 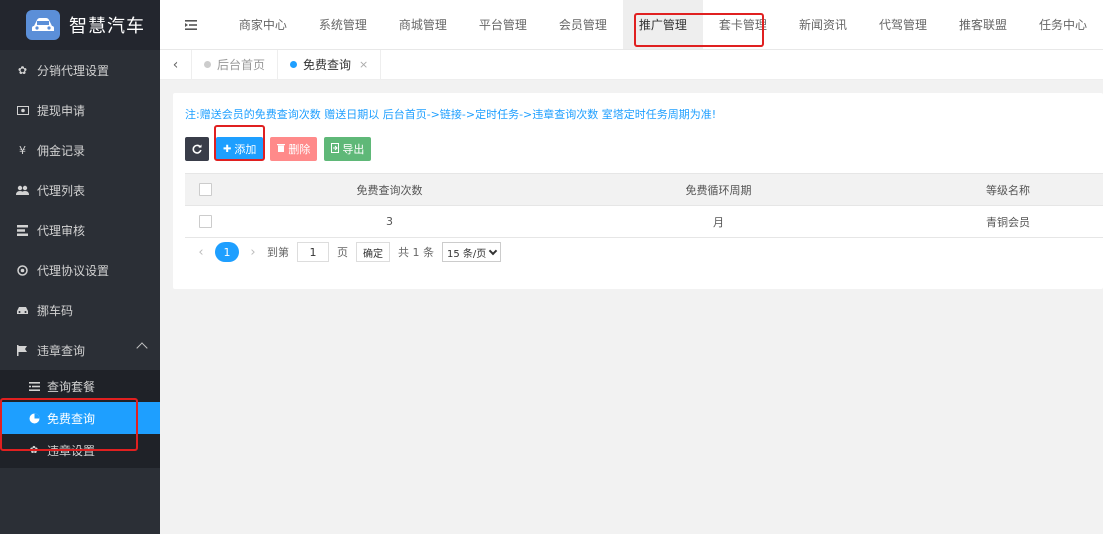 I want to click on column-header: 等级名称, so click(x=993, y=190).